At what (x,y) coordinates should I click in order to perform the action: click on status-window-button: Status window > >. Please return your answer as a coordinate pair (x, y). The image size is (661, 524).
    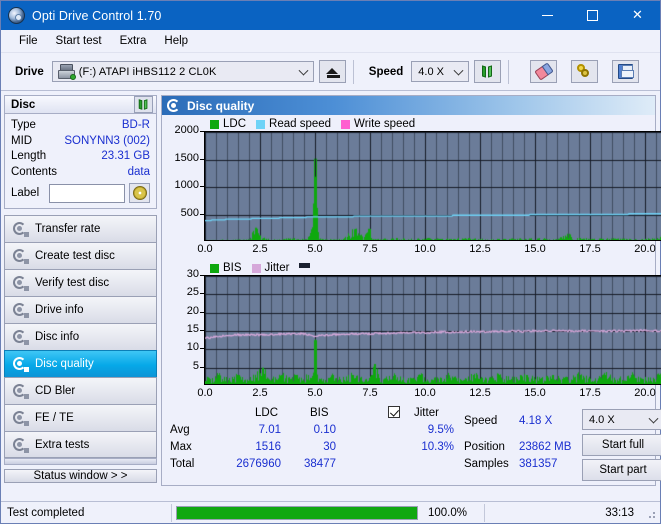
    Looking at the image, I should click on (80, 476).